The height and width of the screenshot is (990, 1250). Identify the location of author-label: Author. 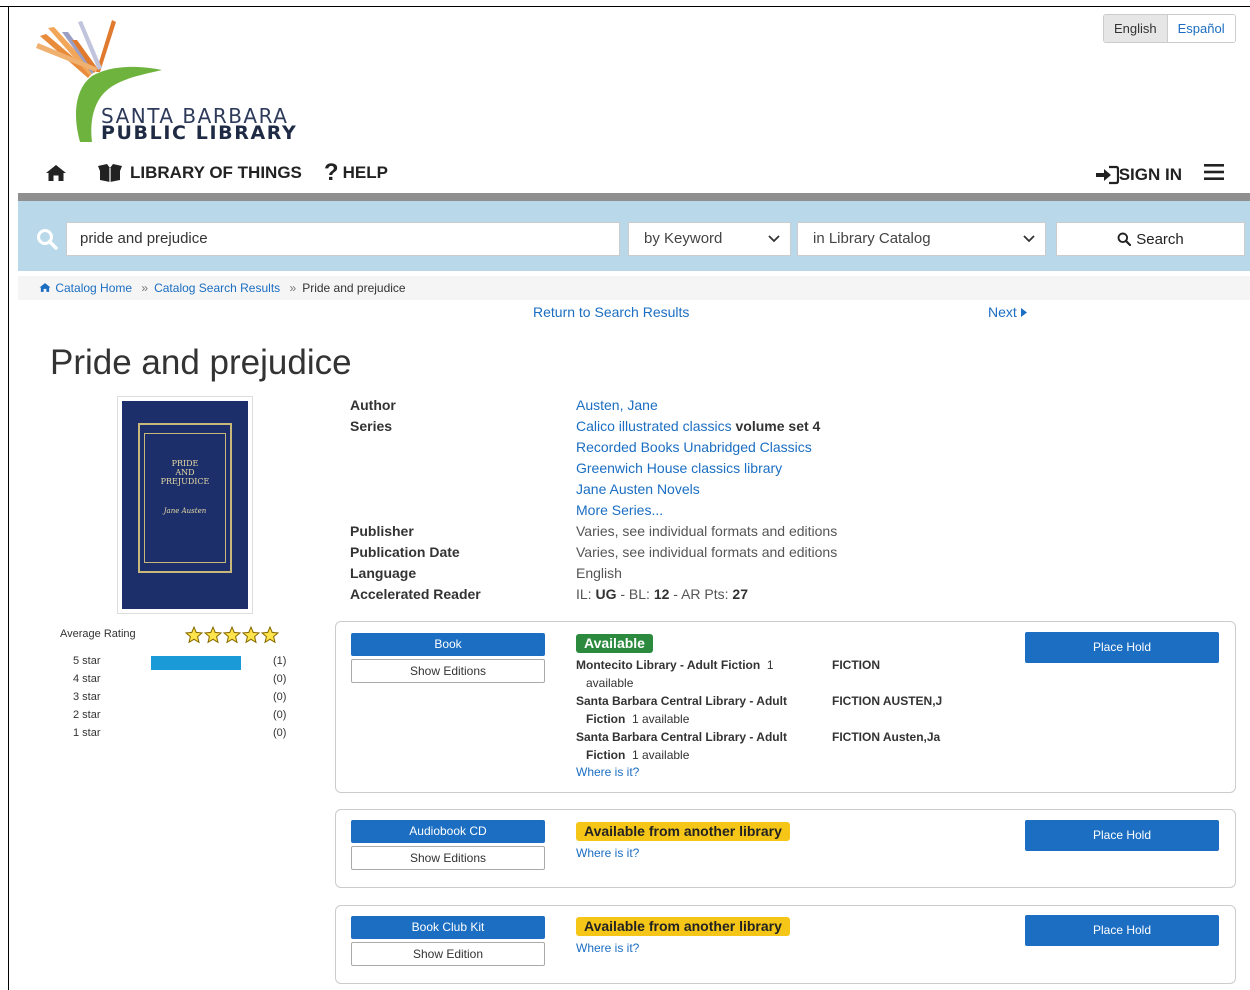
(373, 405).